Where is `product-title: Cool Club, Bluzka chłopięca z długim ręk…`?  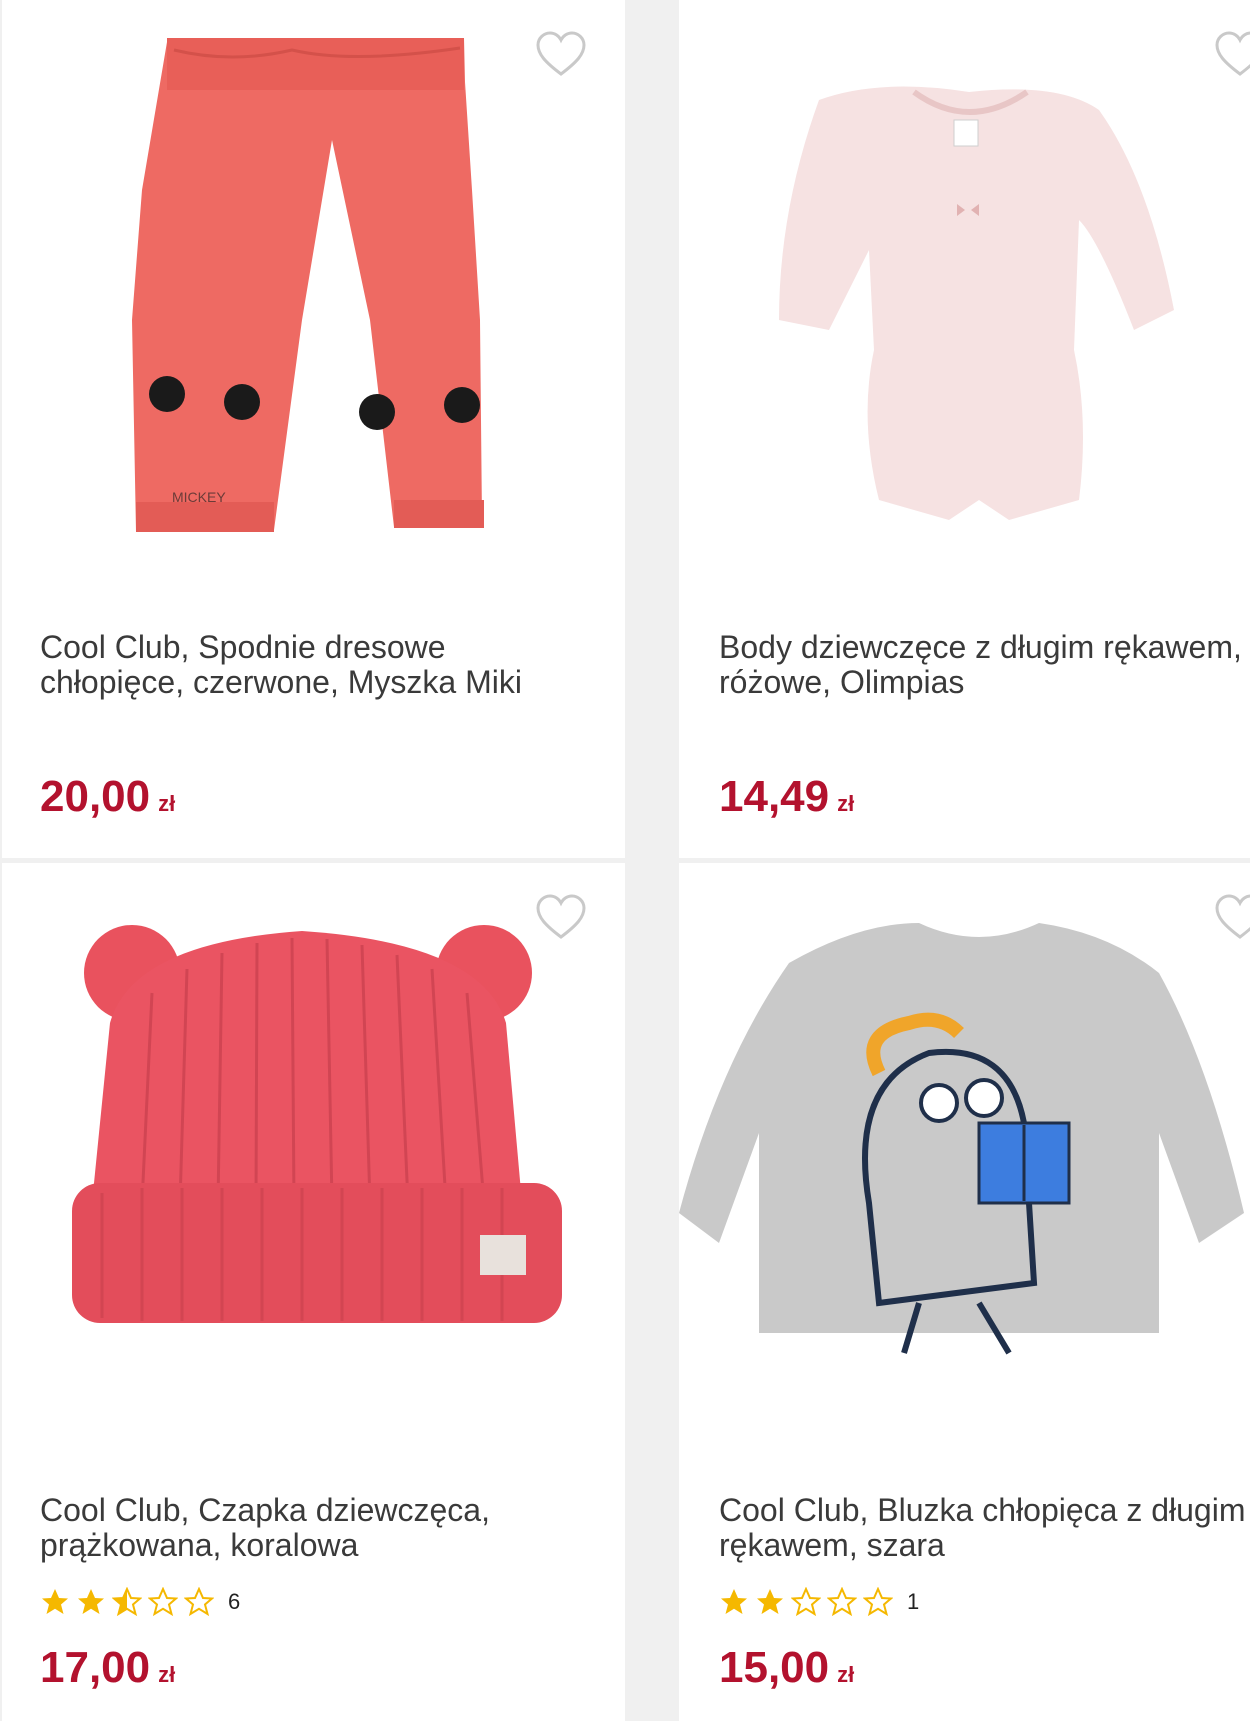 product-title: Cool Club, Bluzka chłopięca z długim ręk… is located at coordinates (984, 1528).